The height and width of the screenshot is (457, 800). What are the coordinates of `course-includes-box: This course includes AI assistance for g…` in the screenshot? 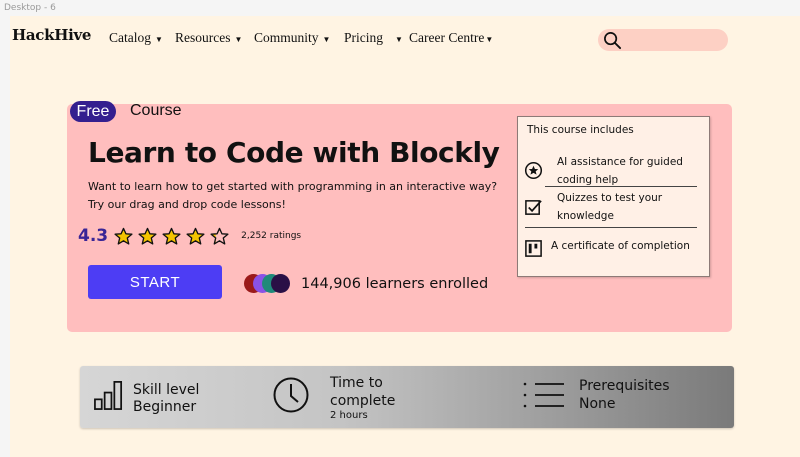 It's located at (613, 196).